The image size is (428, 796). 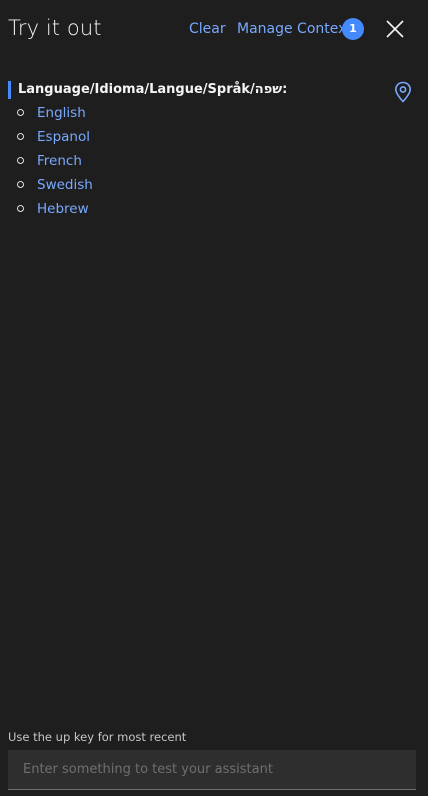 What do you see at coordinates (9, 90) in the screenshot?
I see `response-accent-bar` at bounding box center [9, 90].